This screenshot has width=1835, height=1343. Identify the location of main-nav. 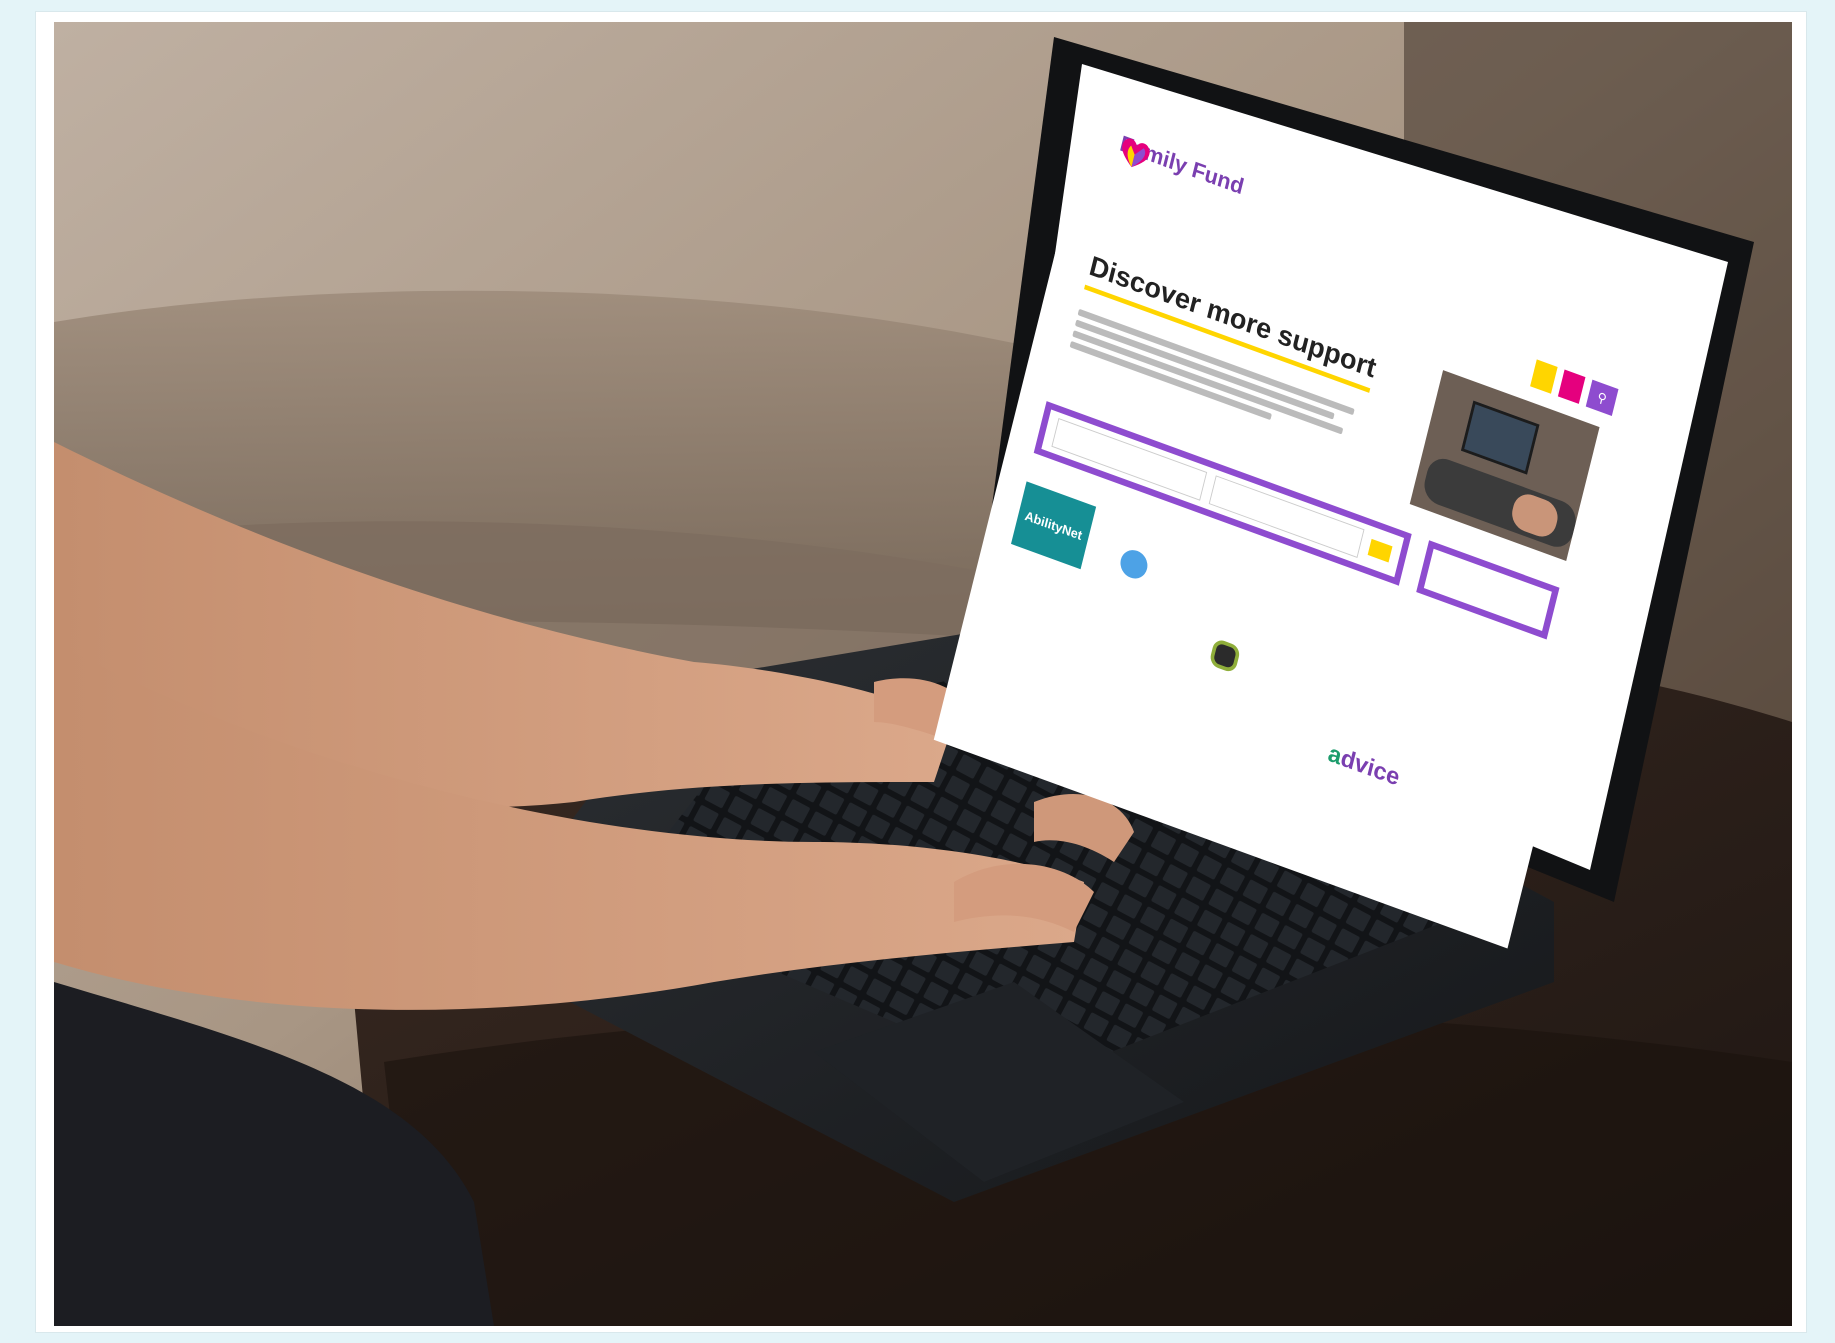
(1161, 209).